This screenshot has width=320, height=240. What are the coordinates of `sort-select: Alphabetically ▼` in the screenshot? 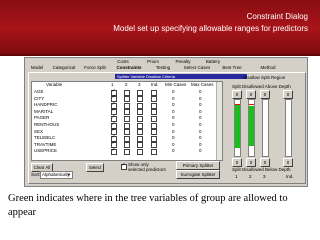 It's located at (56, 175).